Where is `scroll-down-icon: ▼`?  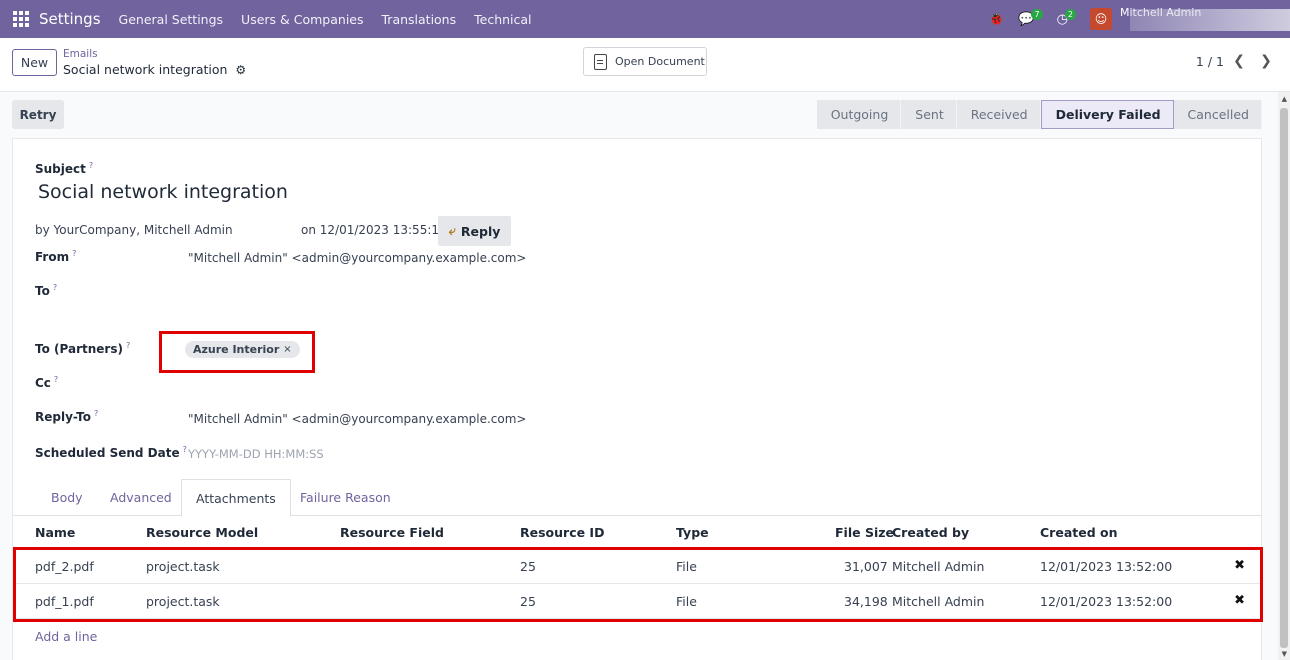
scroll-down-icon: ▼ is located at coordinates (1284, 654).